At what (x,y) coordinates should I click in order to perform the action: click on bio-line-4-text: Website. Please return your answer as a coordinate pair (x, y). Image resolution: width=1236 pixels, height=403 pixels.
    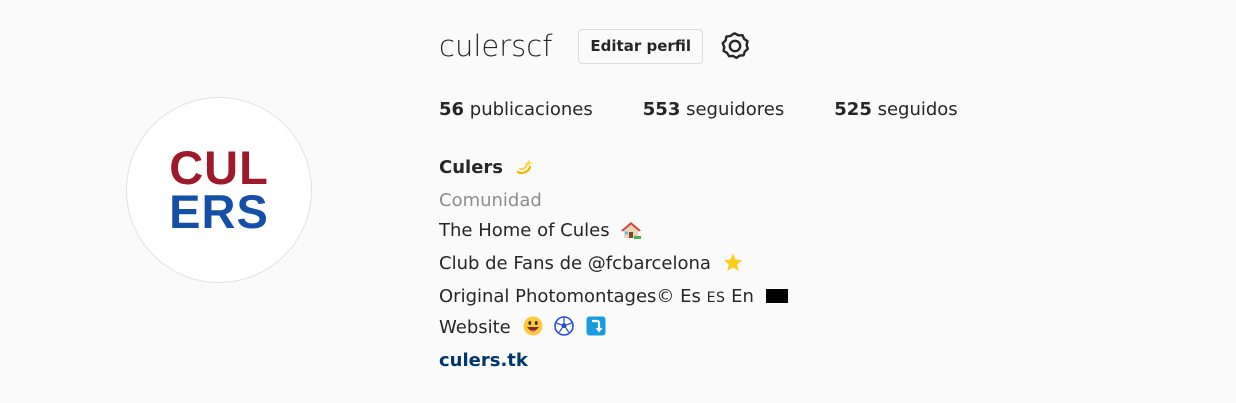
    Looking at the image, I should click on (475, 327).